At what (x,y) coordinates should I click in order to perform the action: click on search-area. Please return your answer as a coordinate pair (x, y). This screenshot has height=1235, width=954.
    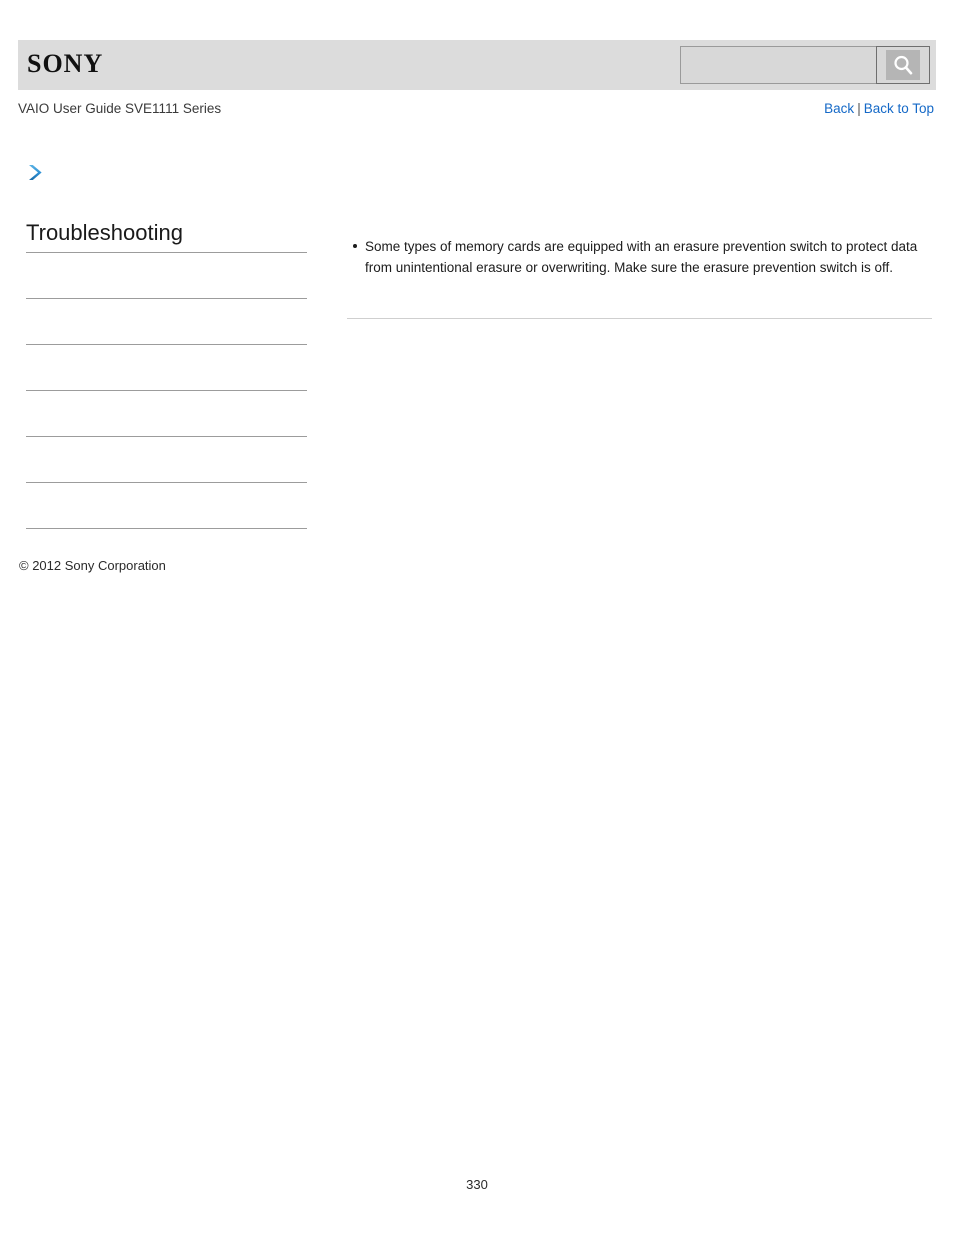
    Looking at the image, I should click on (805, 65).